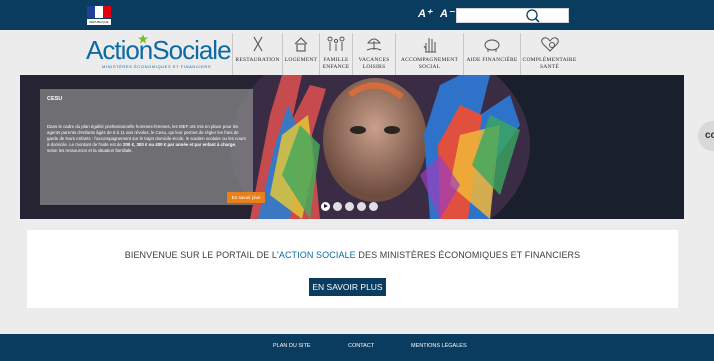 The image size is (714, 361). I want to click on republique-logo: RÉPUBLIQUE FRANÇAISE, so click(99, 16).